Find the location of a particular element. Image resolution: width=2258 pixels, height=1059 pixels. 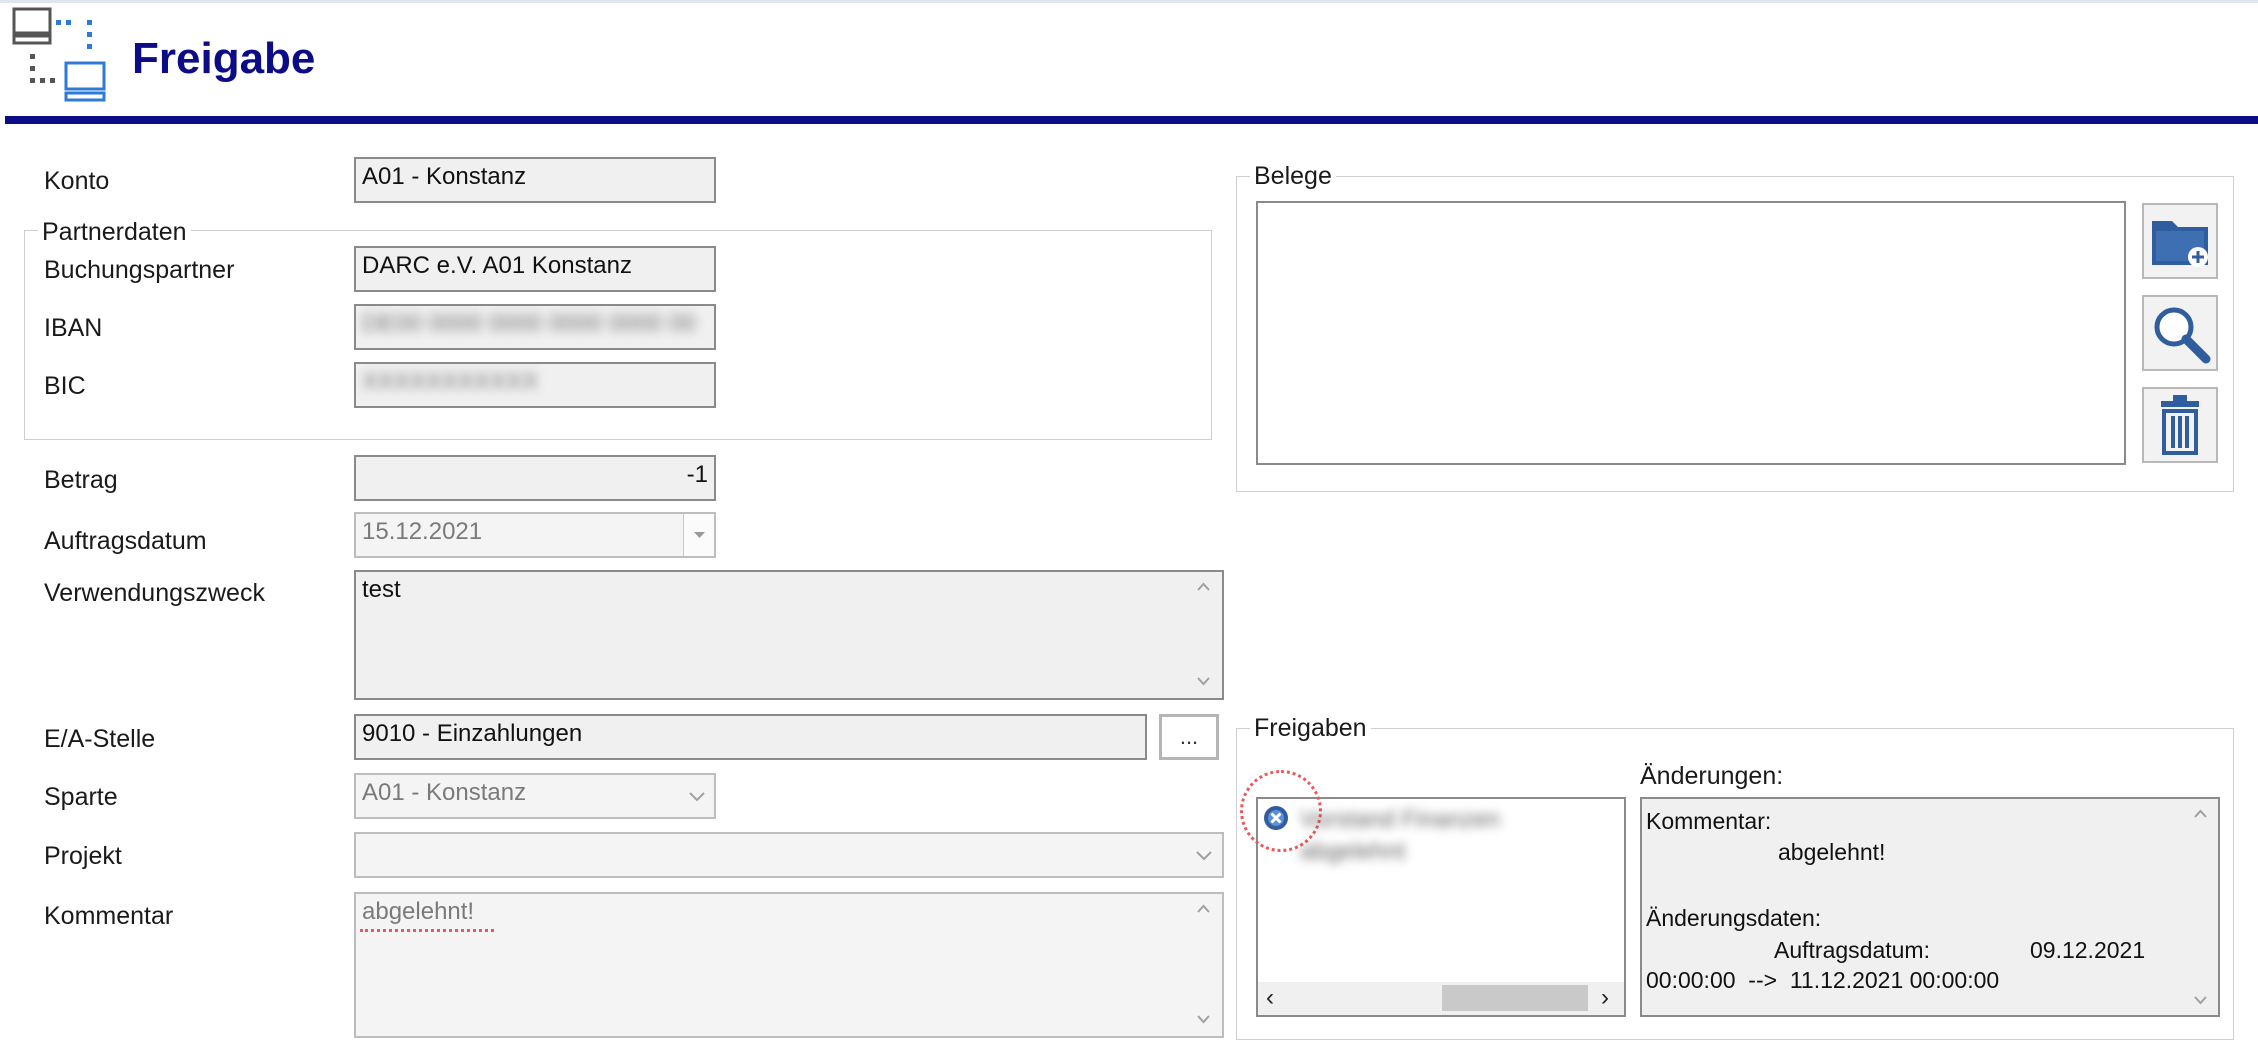

scroll-left-icon: ‹ is located at coordinates (1270, 998).